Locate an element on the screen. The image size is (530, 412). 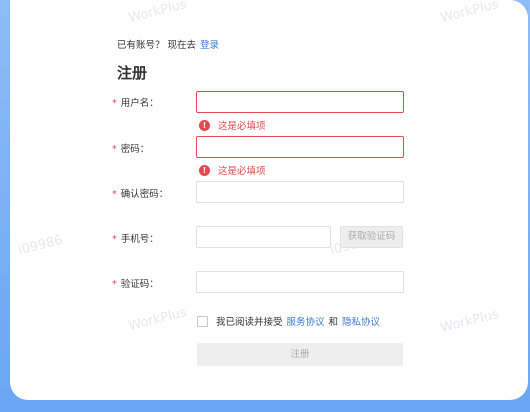
username-label: * 用户名： is located at coordinates (135, 102).